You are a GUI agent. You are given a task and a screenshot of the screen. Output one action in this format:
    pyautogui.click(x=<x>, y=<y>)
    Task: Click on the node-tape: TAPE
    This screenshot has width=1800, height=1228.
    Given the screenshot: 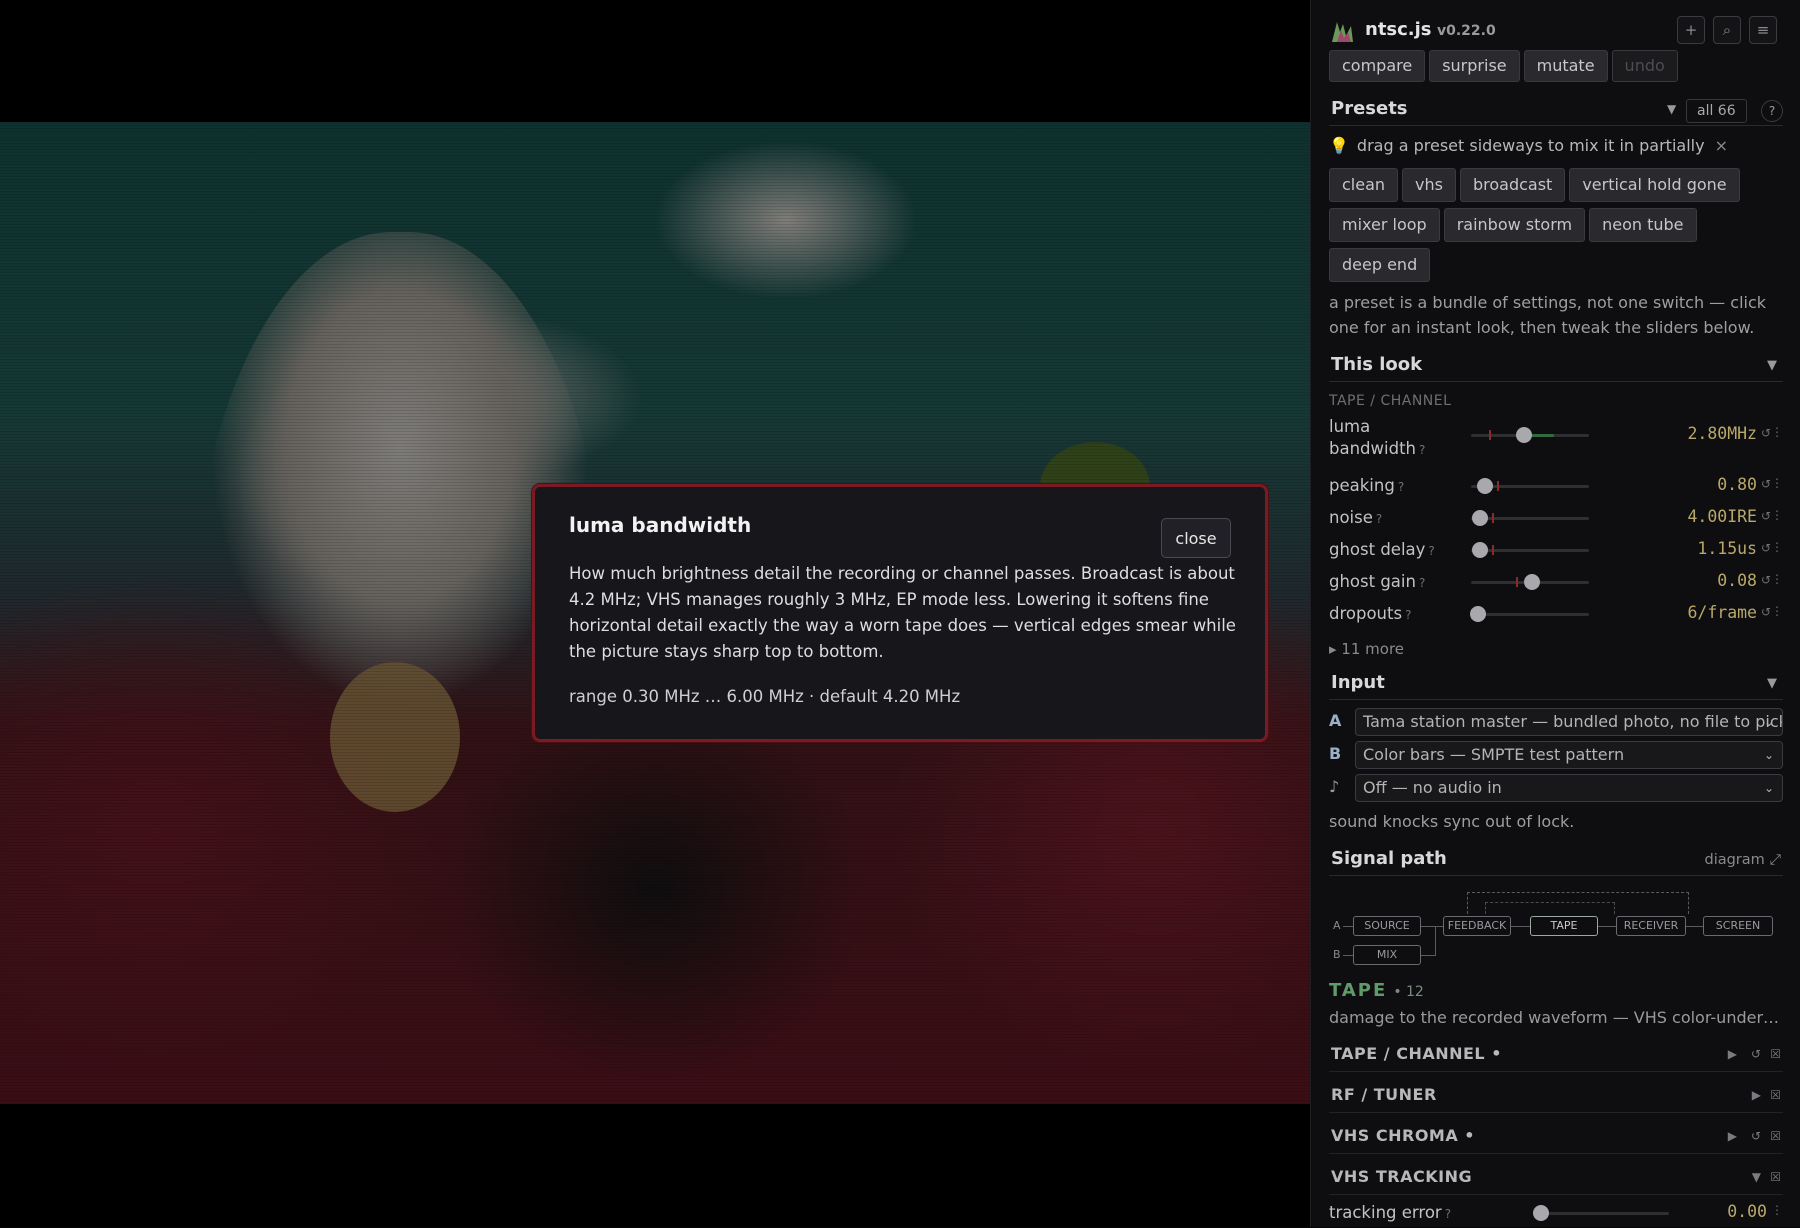 What is the action you would take?
    pyautogui.click(x=1564, y=926)
    